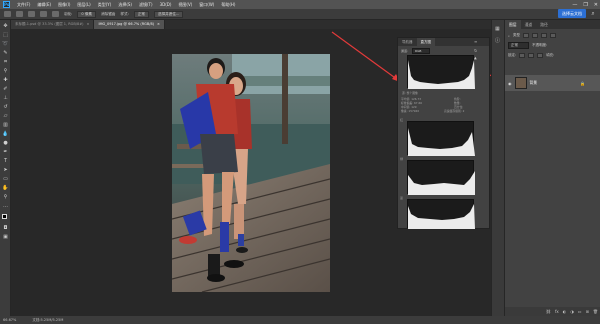 The height and width of the screenshot is (324, 600). Describe the element at coordinates (475, 50) in the screenshot. I see `refresh-icon: ↻` at that location.